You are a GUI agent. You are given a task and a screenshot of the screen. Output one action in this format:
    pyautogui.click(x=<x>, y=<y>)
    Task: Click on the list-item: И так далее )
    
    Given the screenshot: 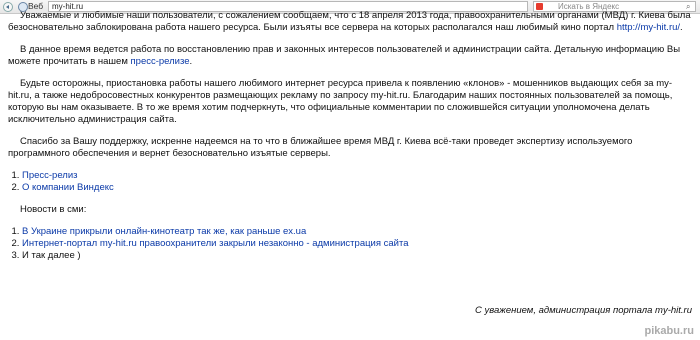 What is the action you would take?
    pyautogui.click(x=358, y=256)
    